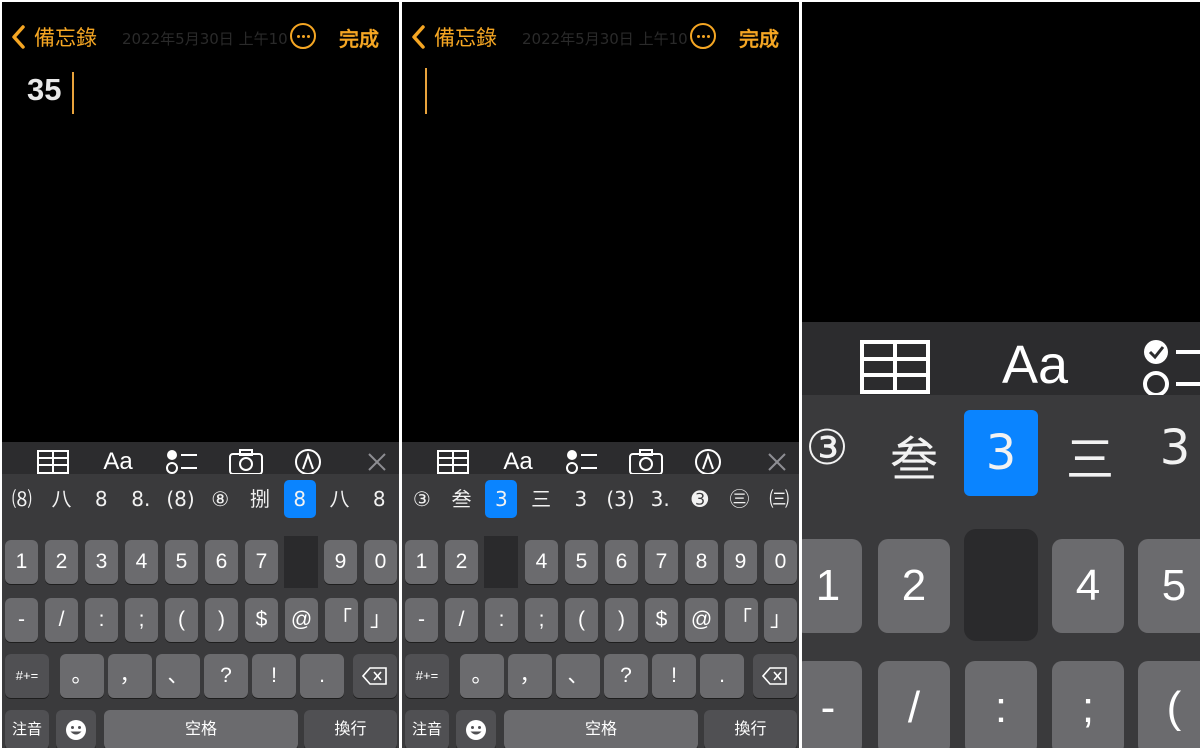  Describe the element at coordinates (541, 499) in the screenshot. I see `candidate: 三` at that location.